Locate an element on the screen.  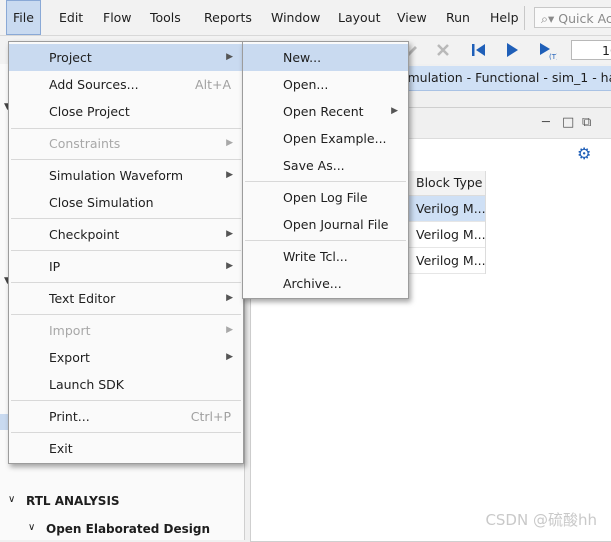
menu-item-open-log-file: Open Log File is located at coordinates (325, 197).